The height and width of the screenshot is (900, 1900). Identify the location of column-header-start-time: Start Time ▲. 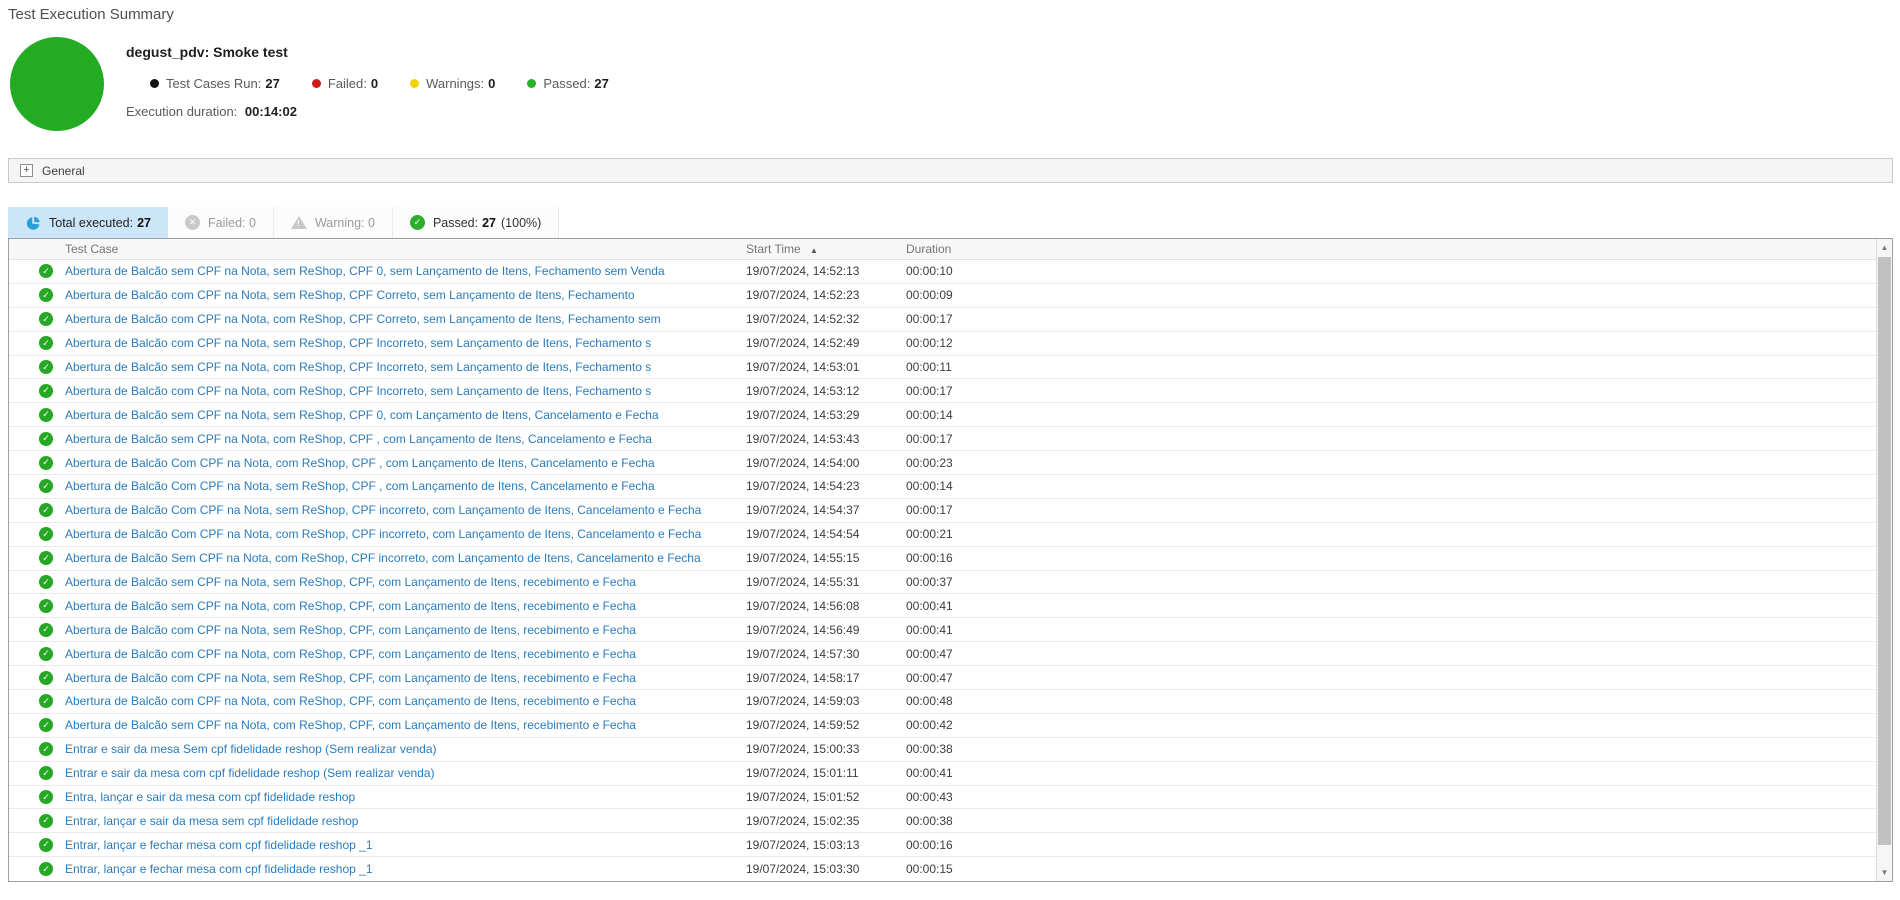
(826, 249).